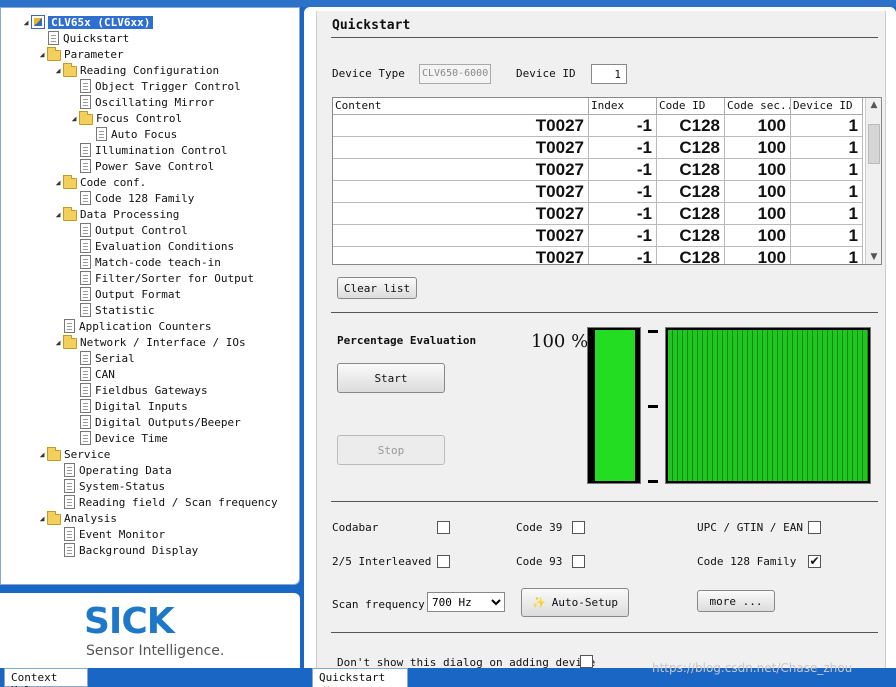  I want to click on tree-item: Quickstart, so click(83, 38).